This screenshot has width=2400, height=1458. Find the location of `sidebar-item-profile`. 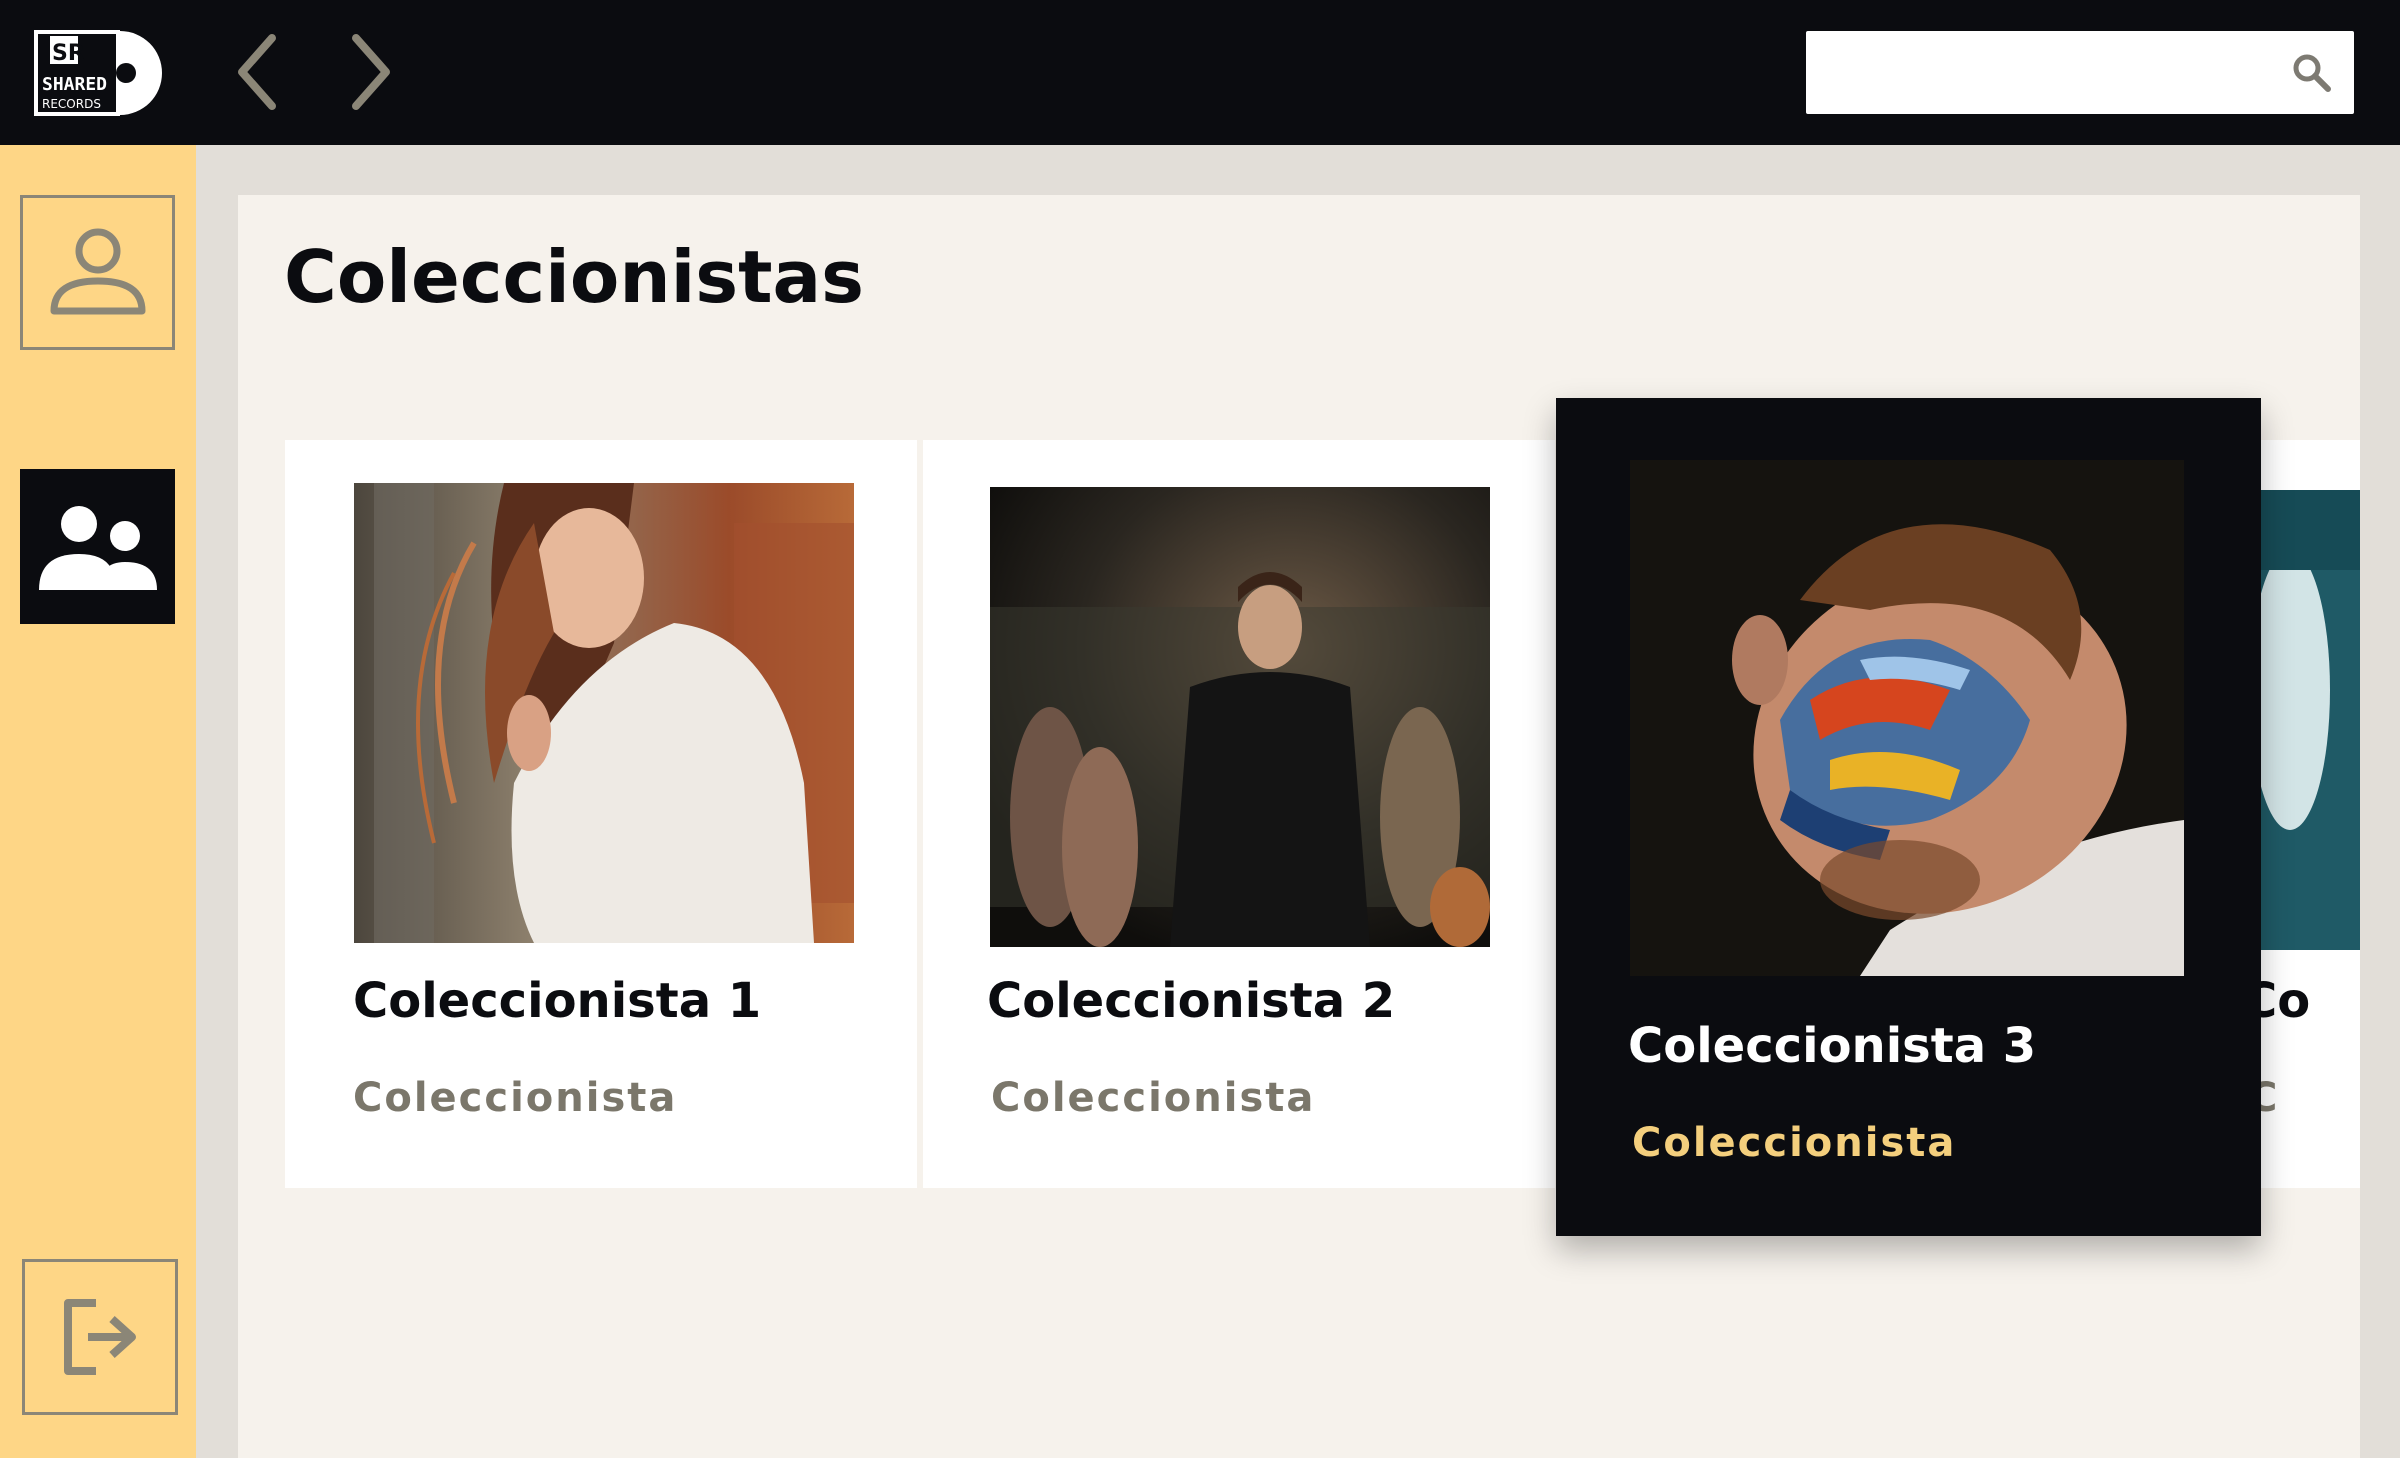

sidebar-item-profile is located at coordinates (97, 272).